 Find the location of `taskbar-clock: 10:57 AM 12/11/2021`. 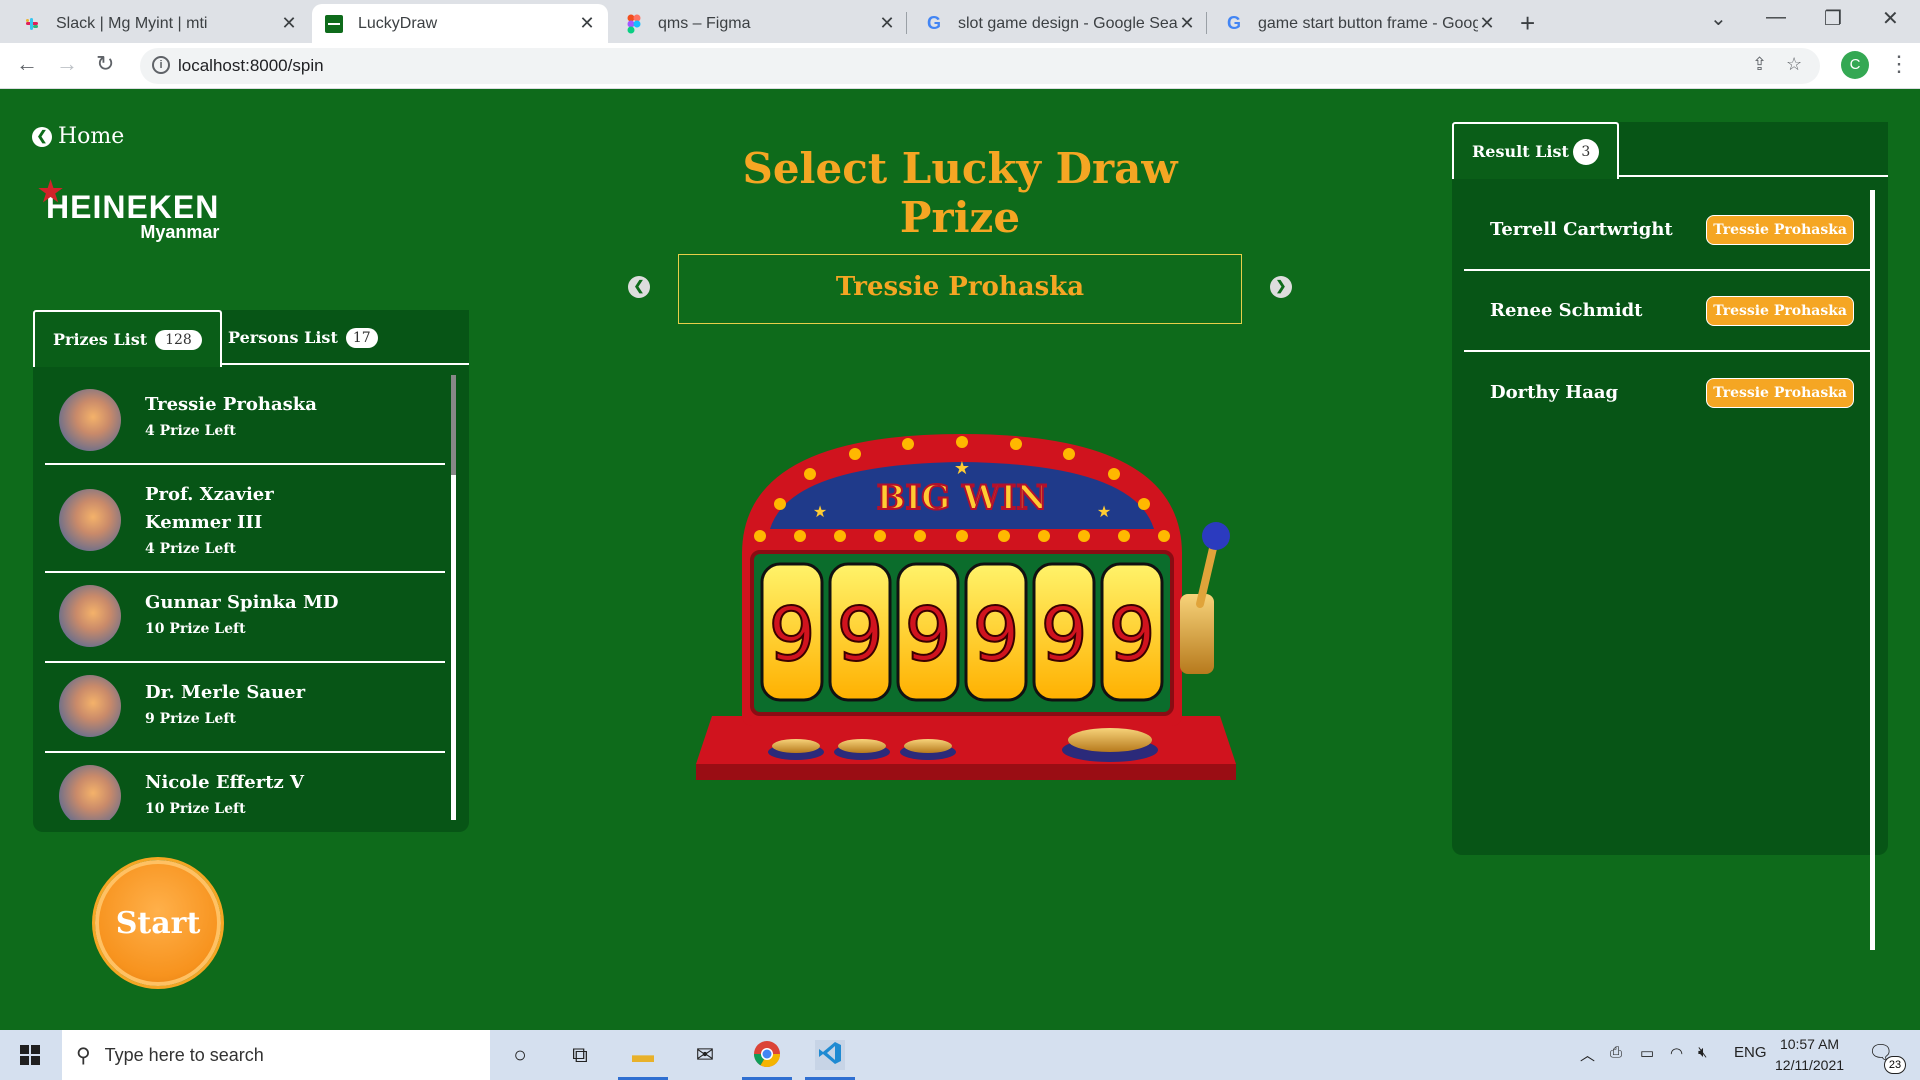

taskbar-clock: 10:57 AM 12/11/2021 is located at coordinates (1809, 1055).